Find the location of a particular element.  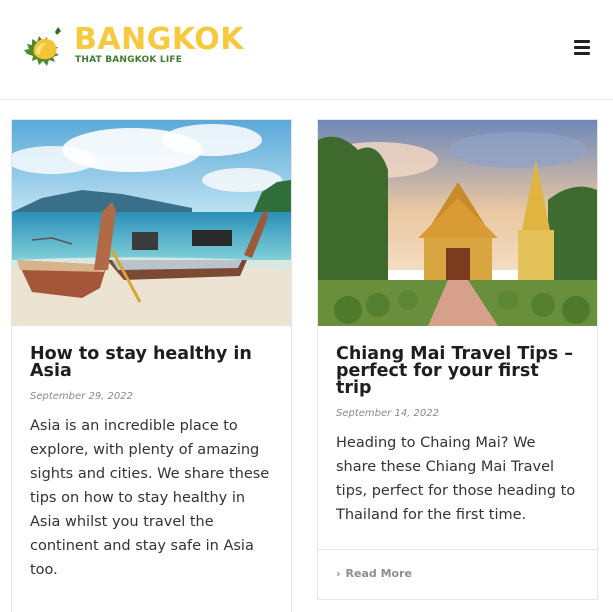

post-title: How to stay healthy in Asia is located at coordinates (151, 362).